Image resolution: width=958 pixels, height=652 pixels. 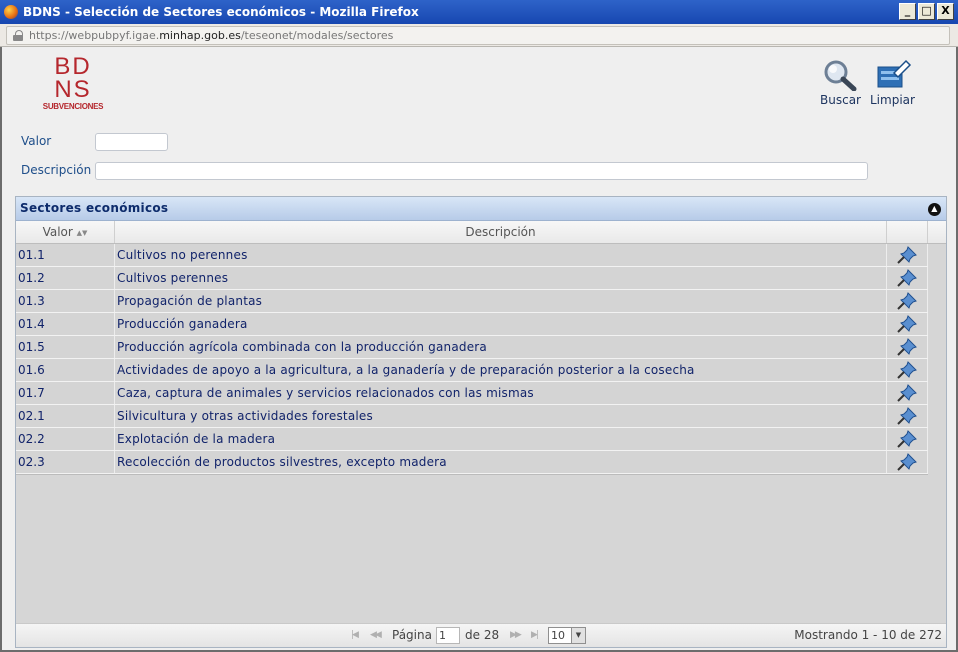 I want to click on limpiar-button: Limpiar, so click(x=892, y=83).